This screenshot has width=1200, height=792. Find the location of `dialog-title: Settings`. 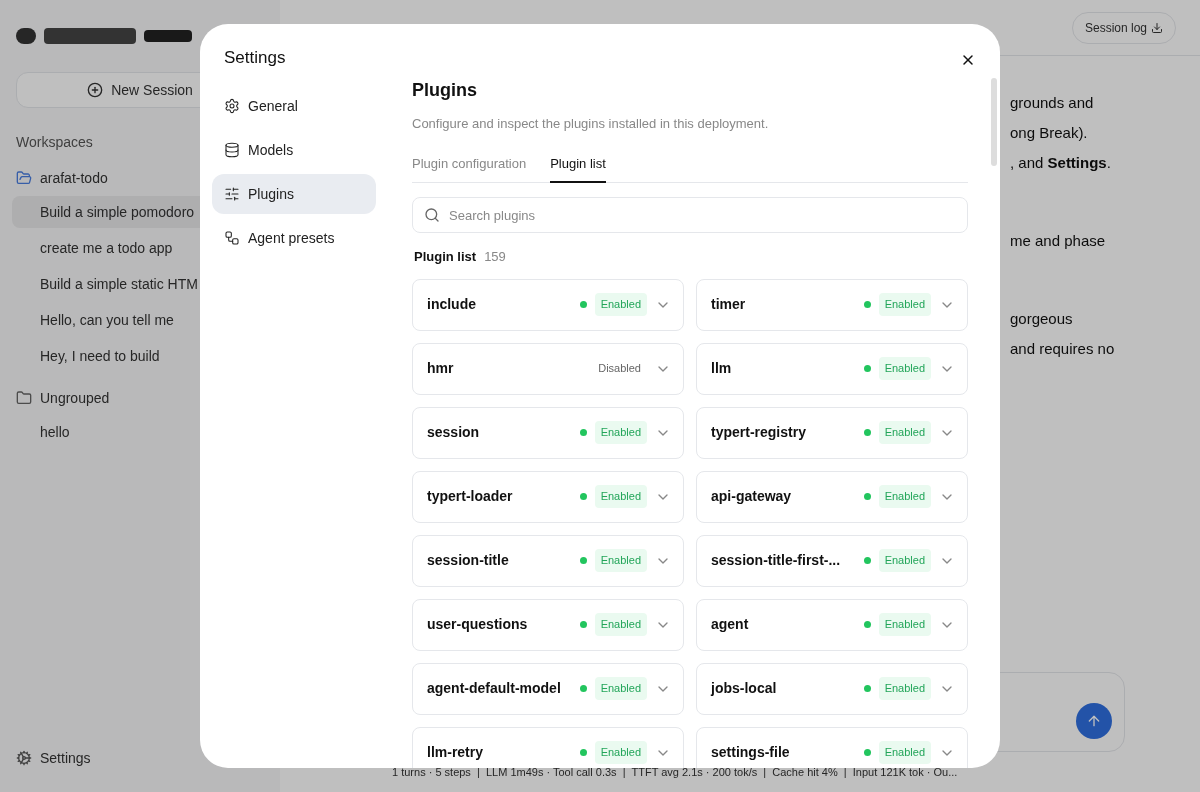

dialog-title: Settings is located at coordinates (255, 58).